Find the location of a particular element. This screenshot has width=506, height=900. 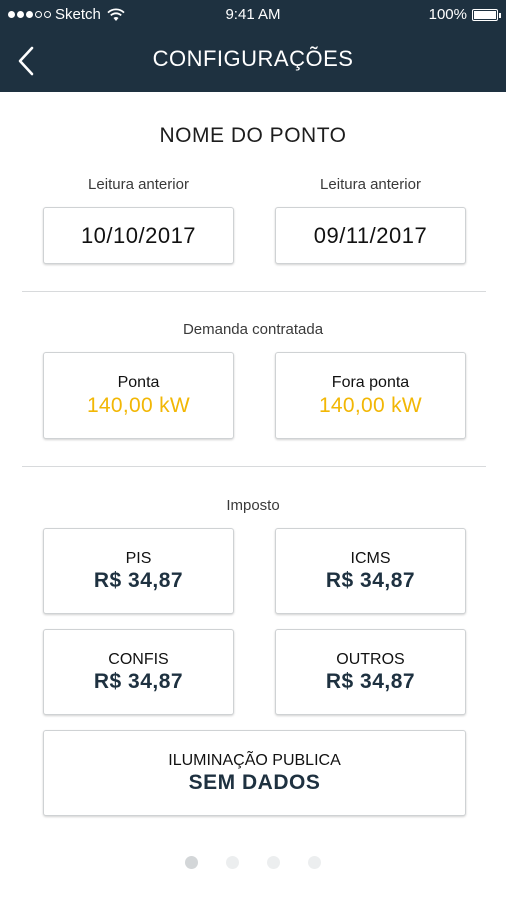

reading-date-value: 10/10/2017 is located at coordinates (138, 235).